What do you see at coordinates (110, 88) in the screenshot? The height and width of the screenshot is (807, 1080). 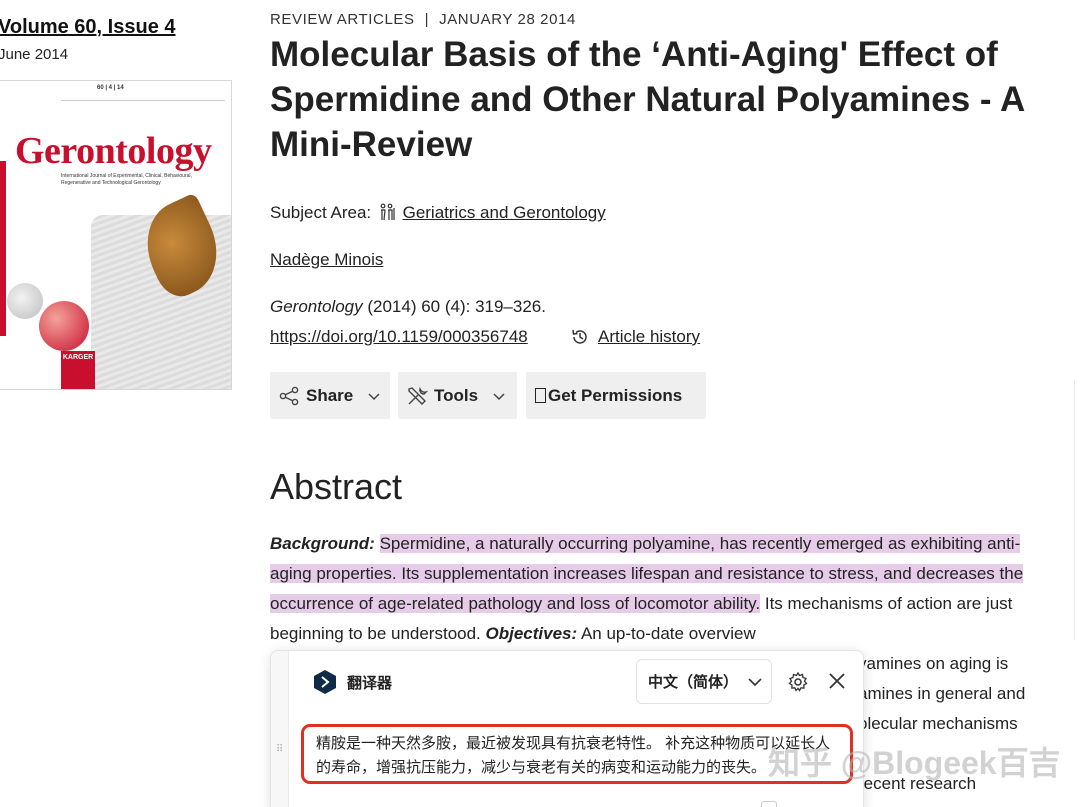 I see `cover-issue-numbers: 60 | 4 | 14` at bounding box center [110, 88].